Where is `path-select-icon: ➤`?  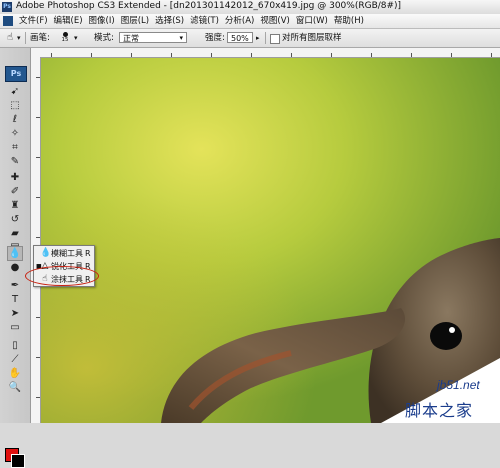 path-select-icon: ➤ is located at coordinates (15, 313).